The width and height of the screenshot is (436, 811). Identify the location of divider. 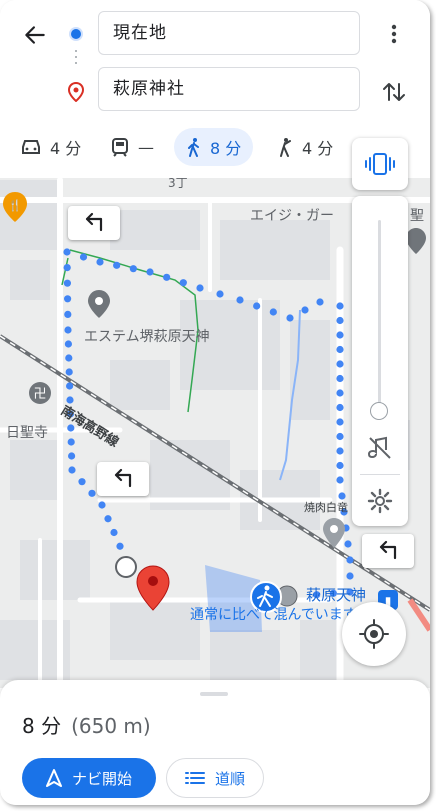
(380, 474).